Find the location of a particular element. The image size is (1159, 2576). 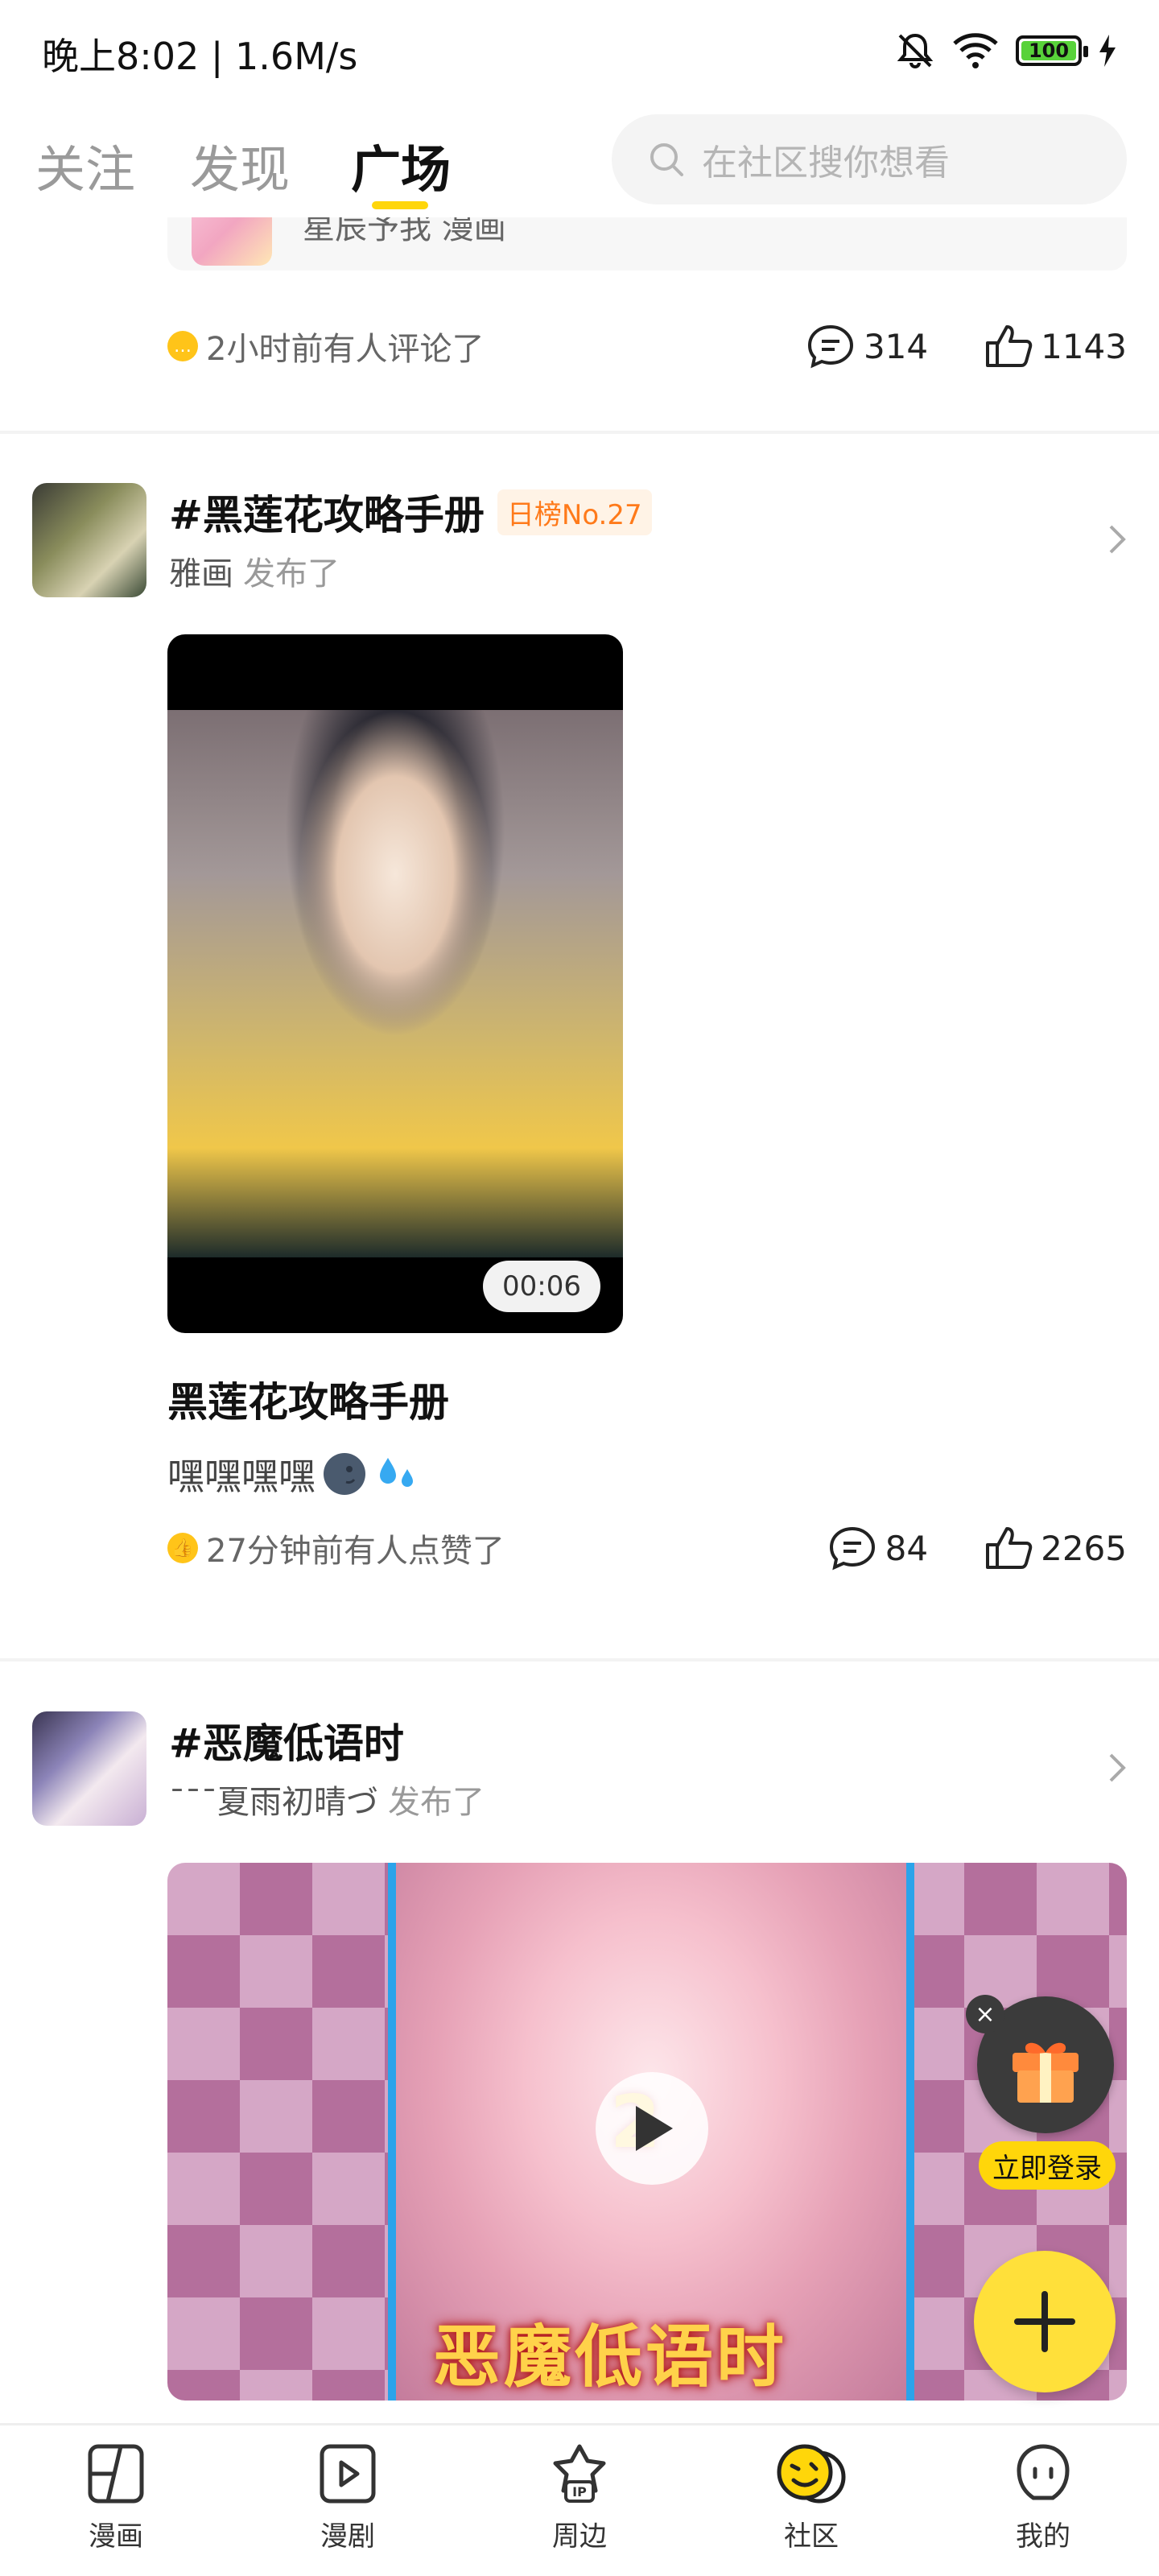

post-text: 嘿嘿嘿嘿 is located at coordinates (241, 1476).